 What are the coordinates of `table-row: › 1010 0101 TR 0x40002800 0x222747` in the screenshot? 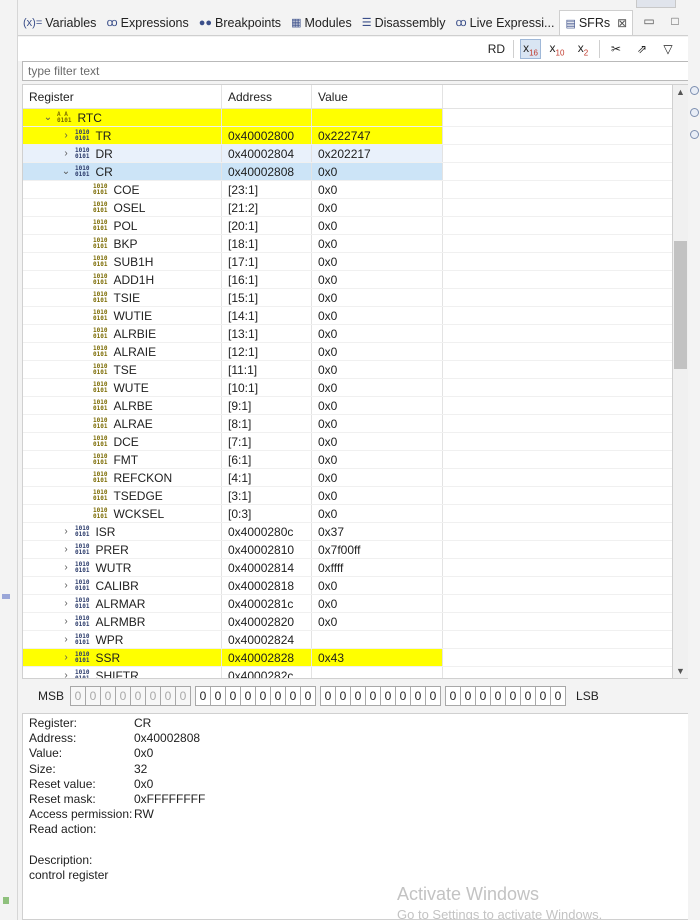 It's located at (347, 136).